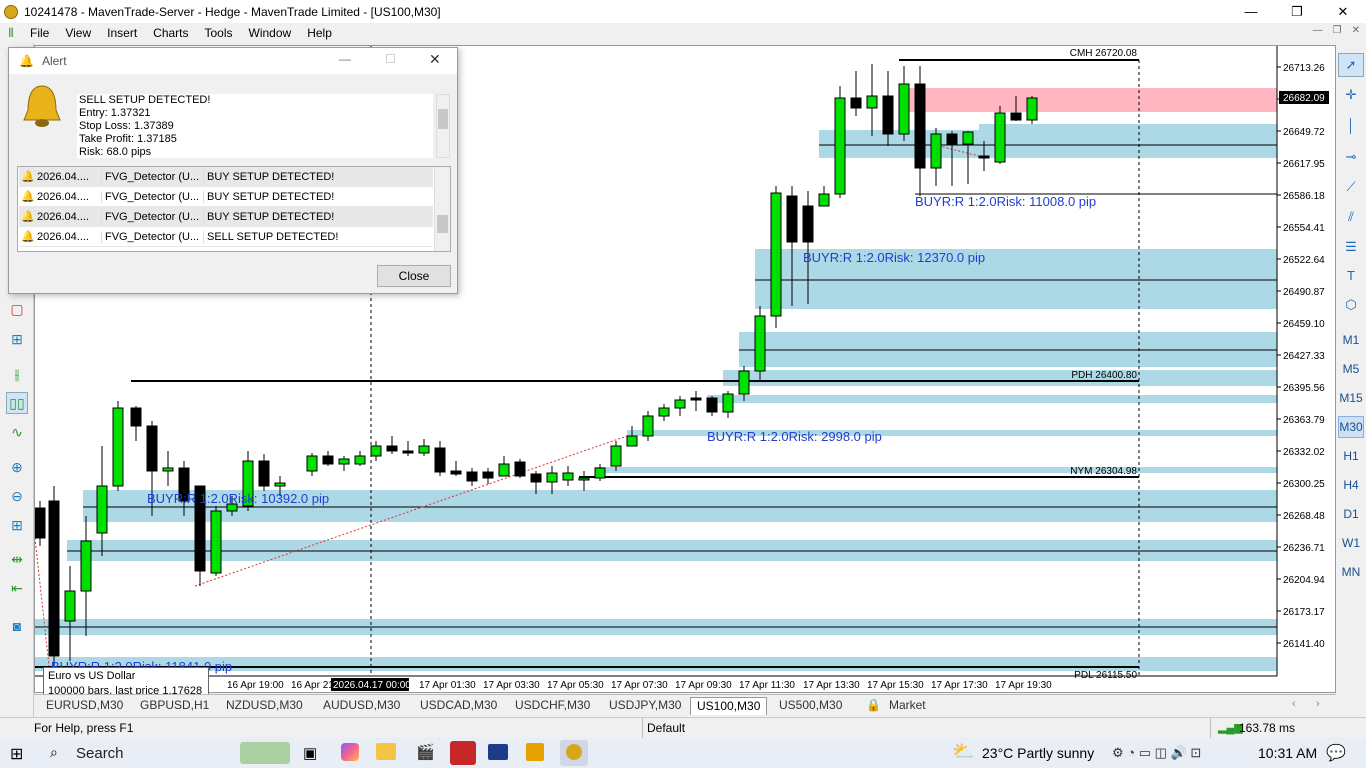 This screenshot has height=768, width=1366. What do you see at coordinates (1351, 65) in the screenshot?
I see `cursor-icon: ➚` at bounding box center [1351, 65].